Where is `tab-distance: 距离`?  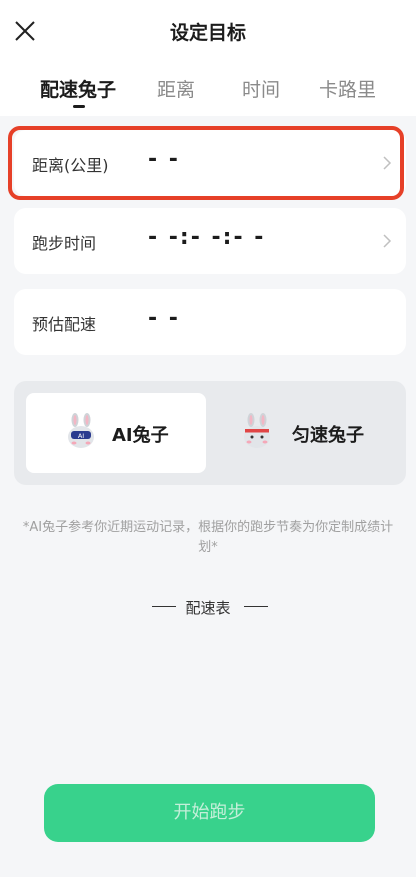
tab-distance: 距离 is located at coordinates (176, 88).